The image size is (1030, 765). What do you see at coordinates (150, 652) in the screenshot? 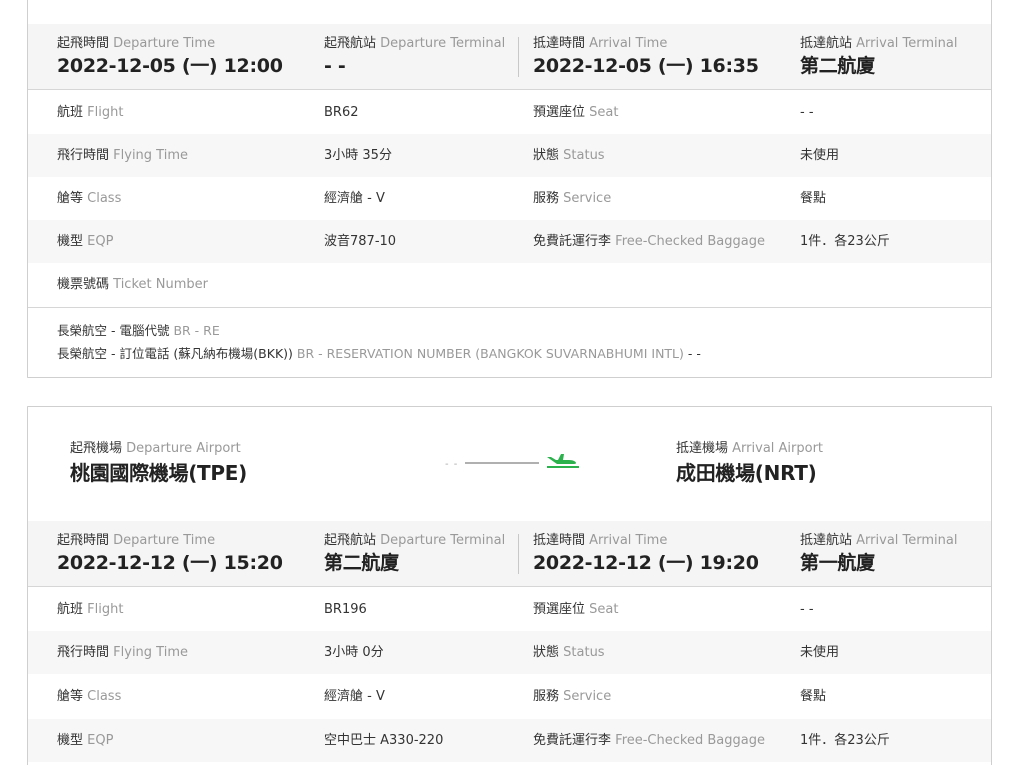
I see `row-label-en: Flying Time` at bounding box center [150, 652].